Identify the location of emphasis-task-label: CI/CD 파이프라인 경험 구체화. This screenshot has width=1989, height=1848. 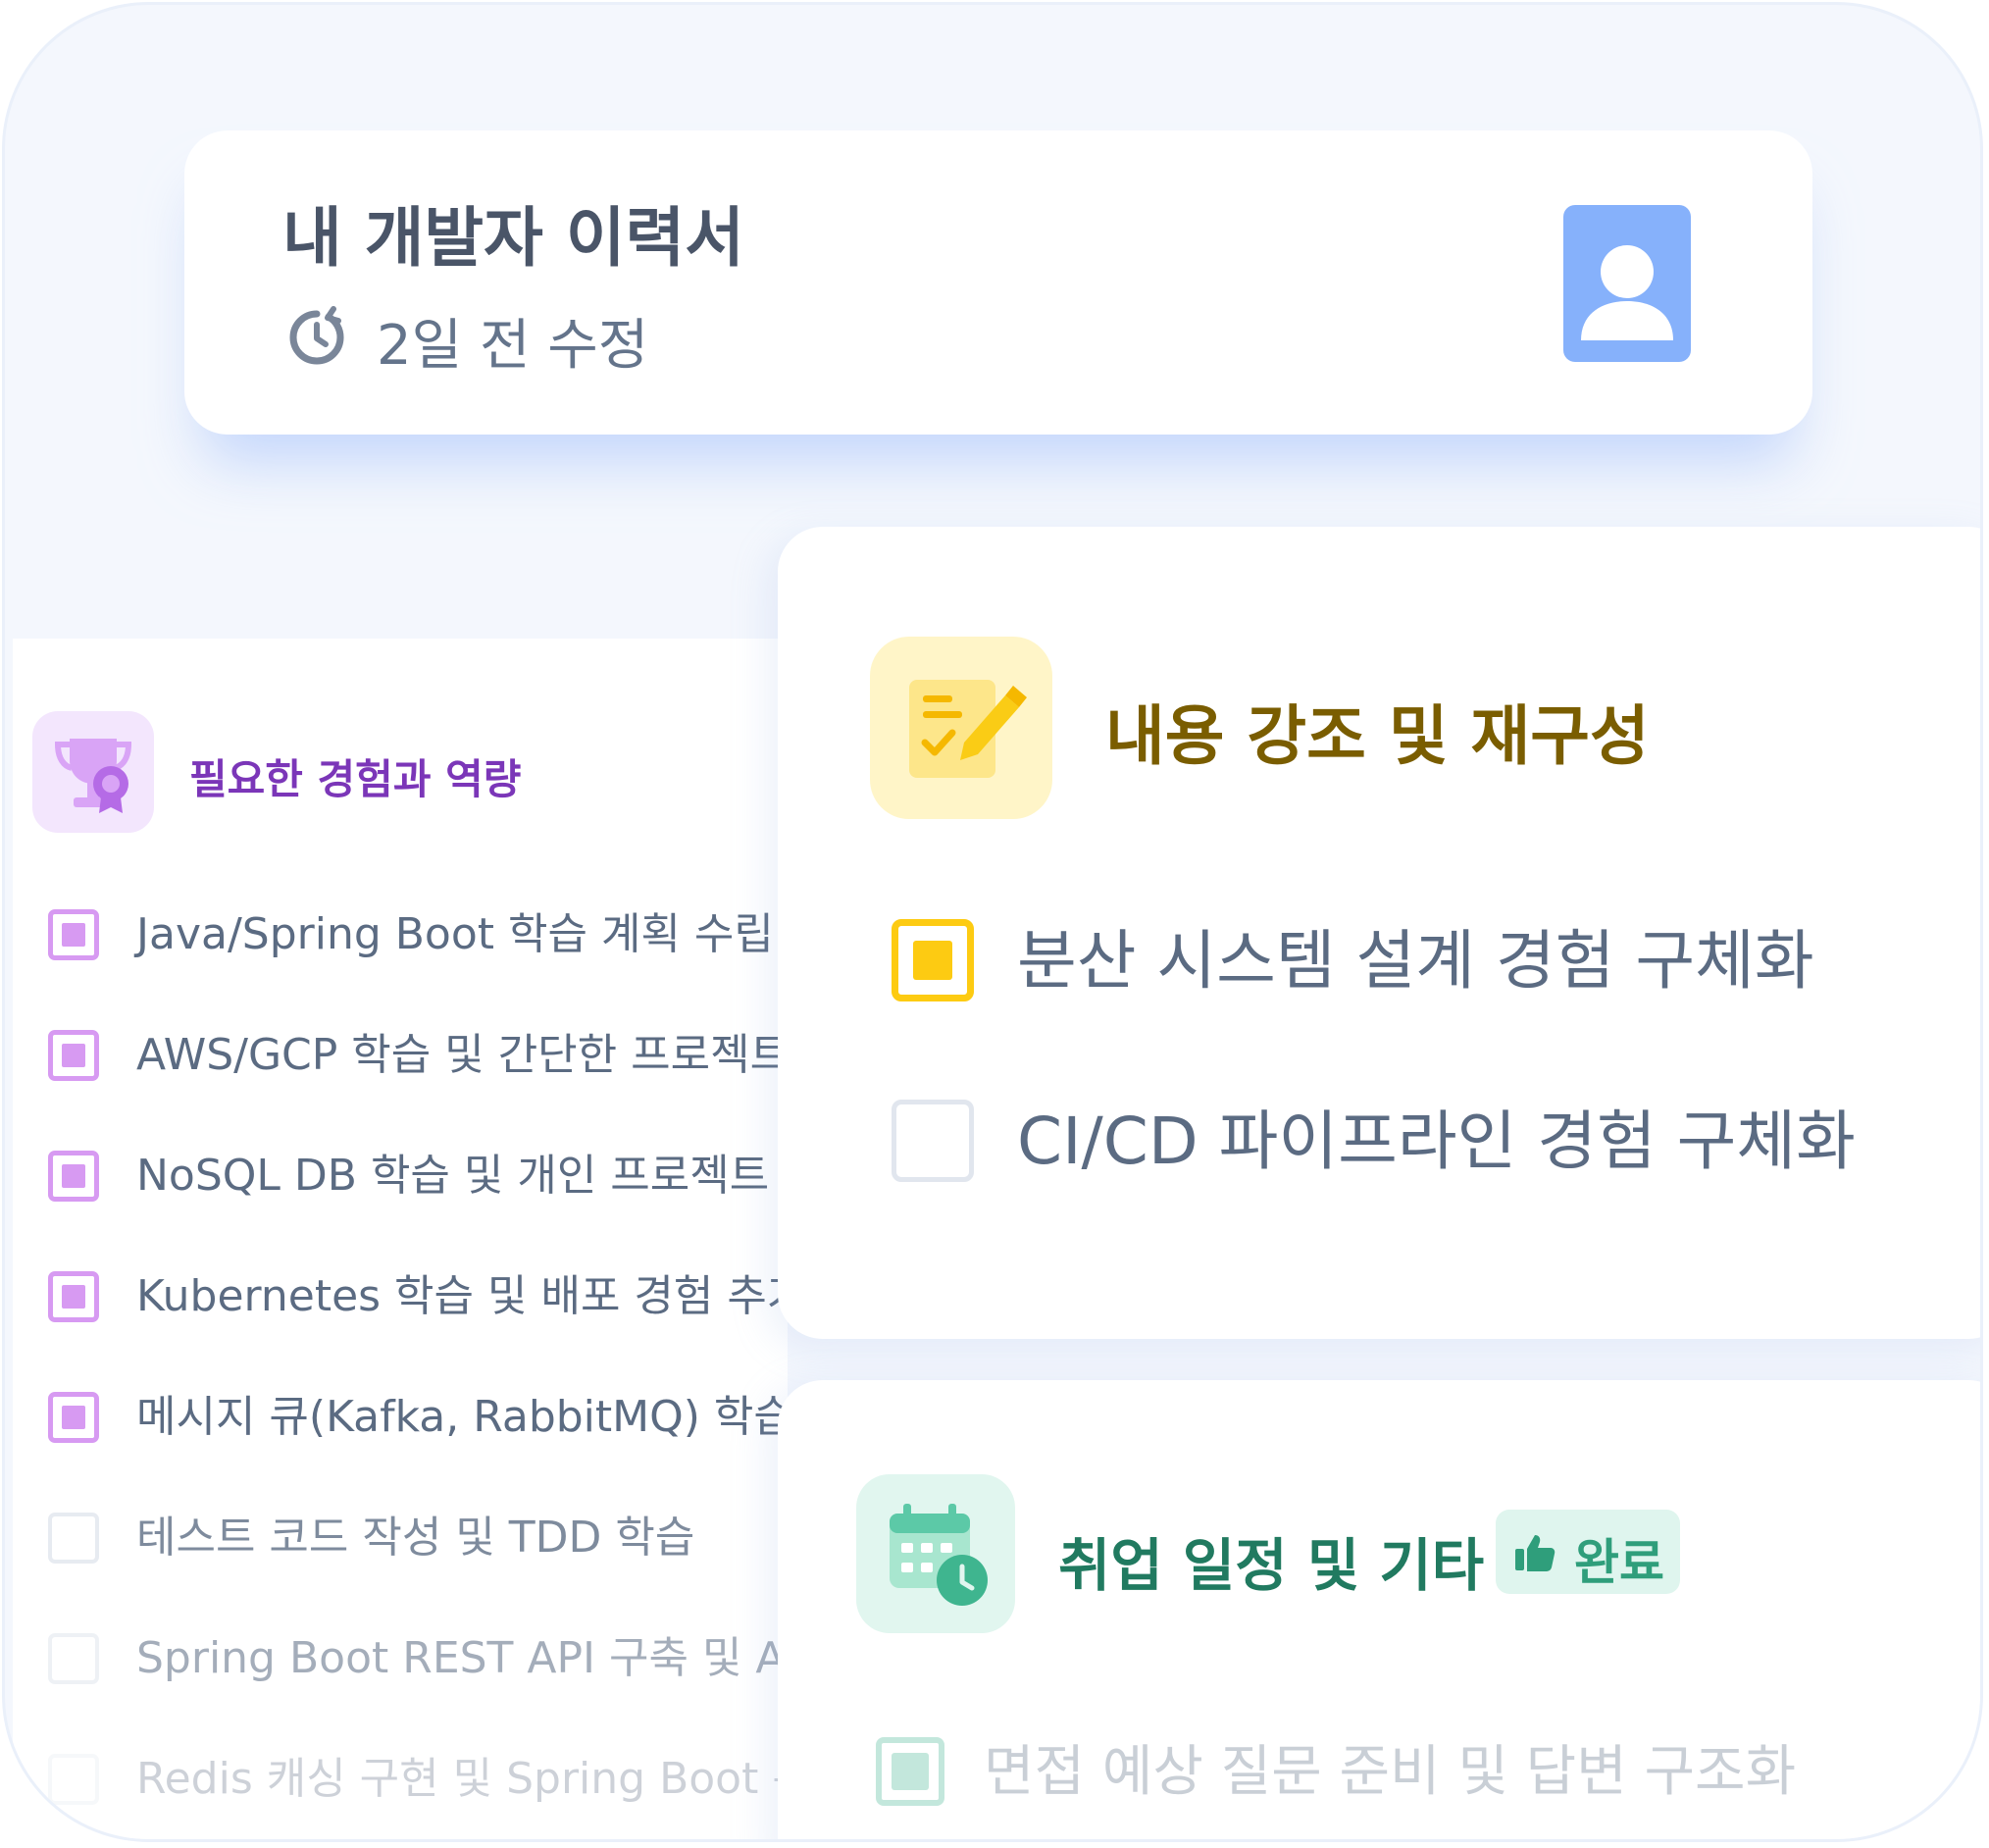
(1436, 1141).